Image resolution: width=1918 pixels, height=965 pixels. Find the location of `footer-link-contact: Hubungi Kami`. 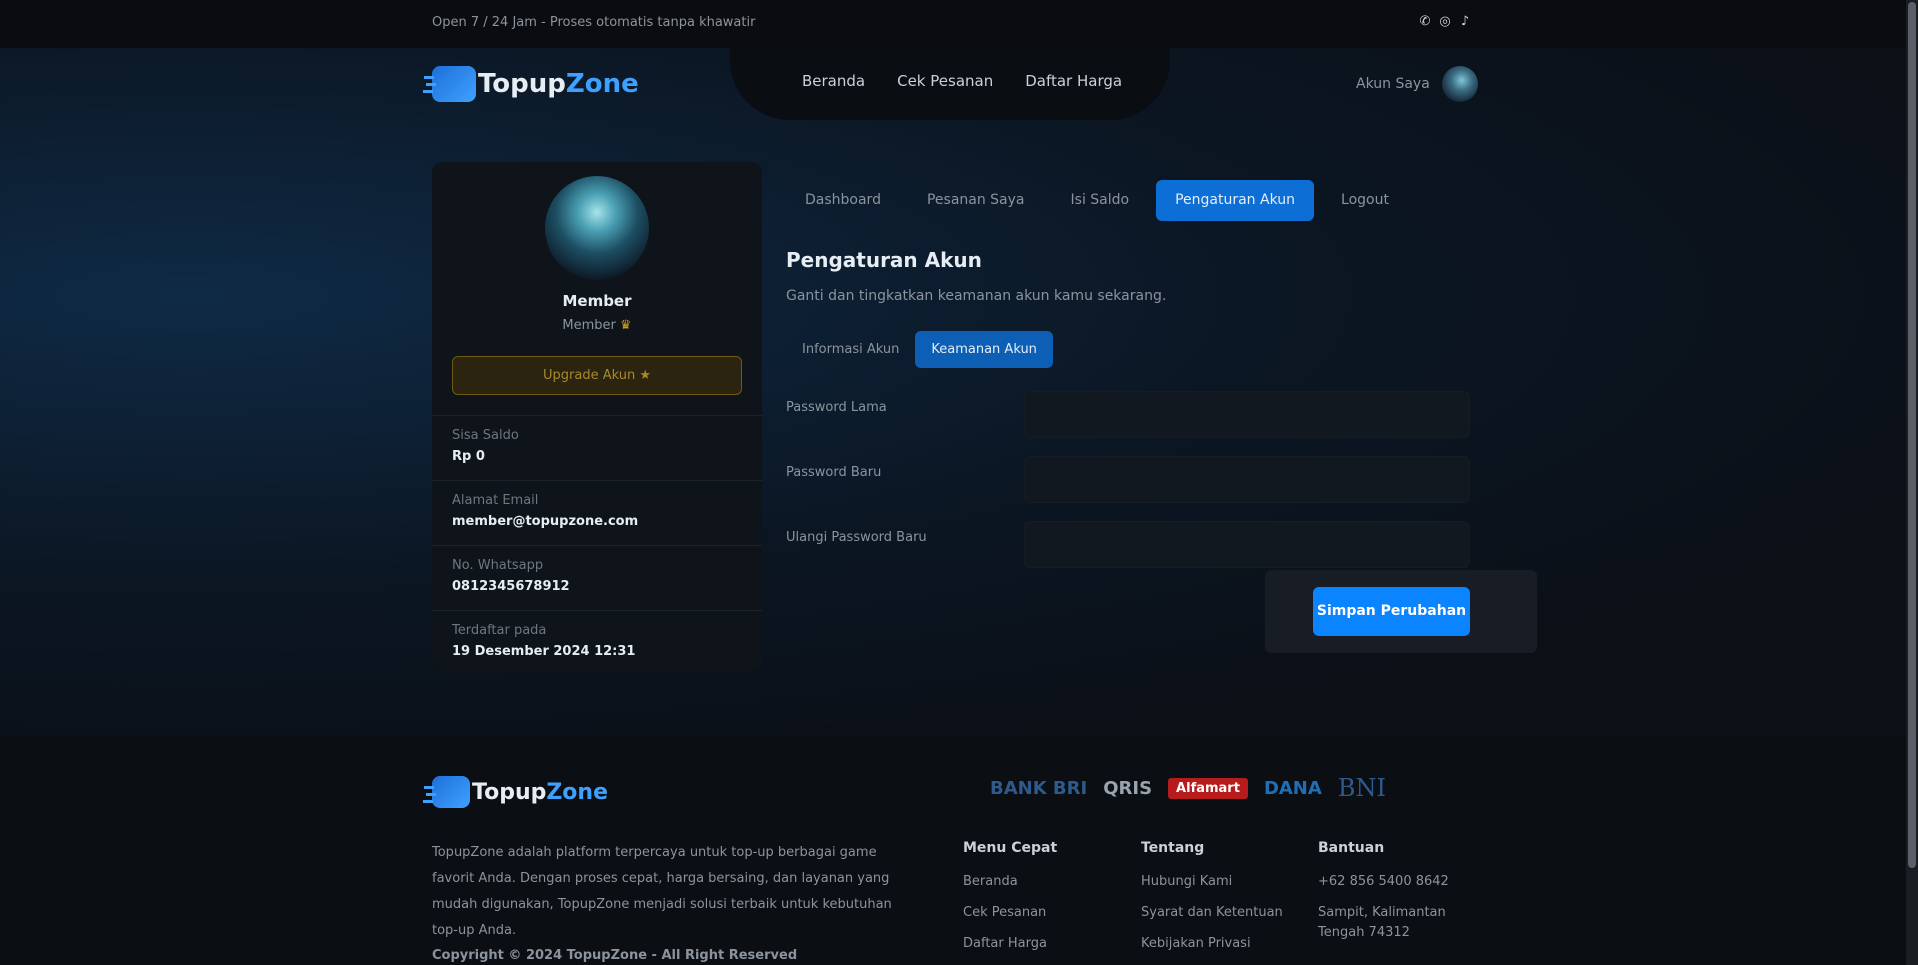

footer-link-contact: Hubungi Kami is located at coordinates (1212, 882).